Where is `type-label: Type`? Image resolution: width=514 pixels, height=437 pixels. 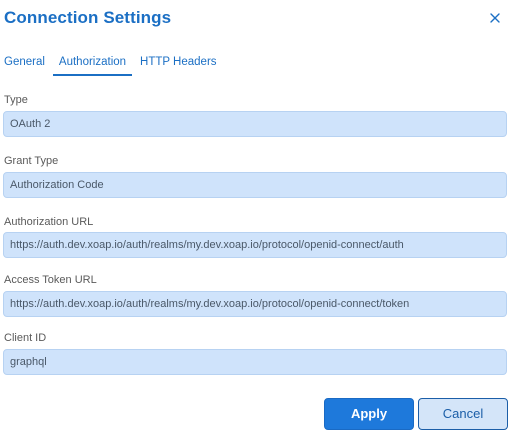
type-label: Type is located at coordinates (16, 100).